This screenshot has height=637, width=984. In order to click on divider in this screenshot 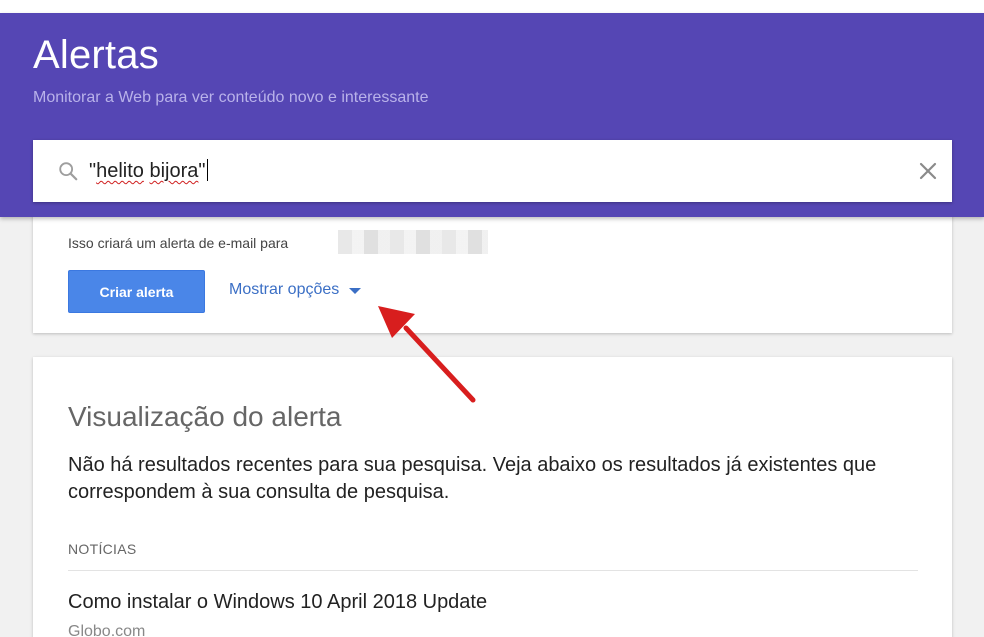, I will do `click(493, 570)`.